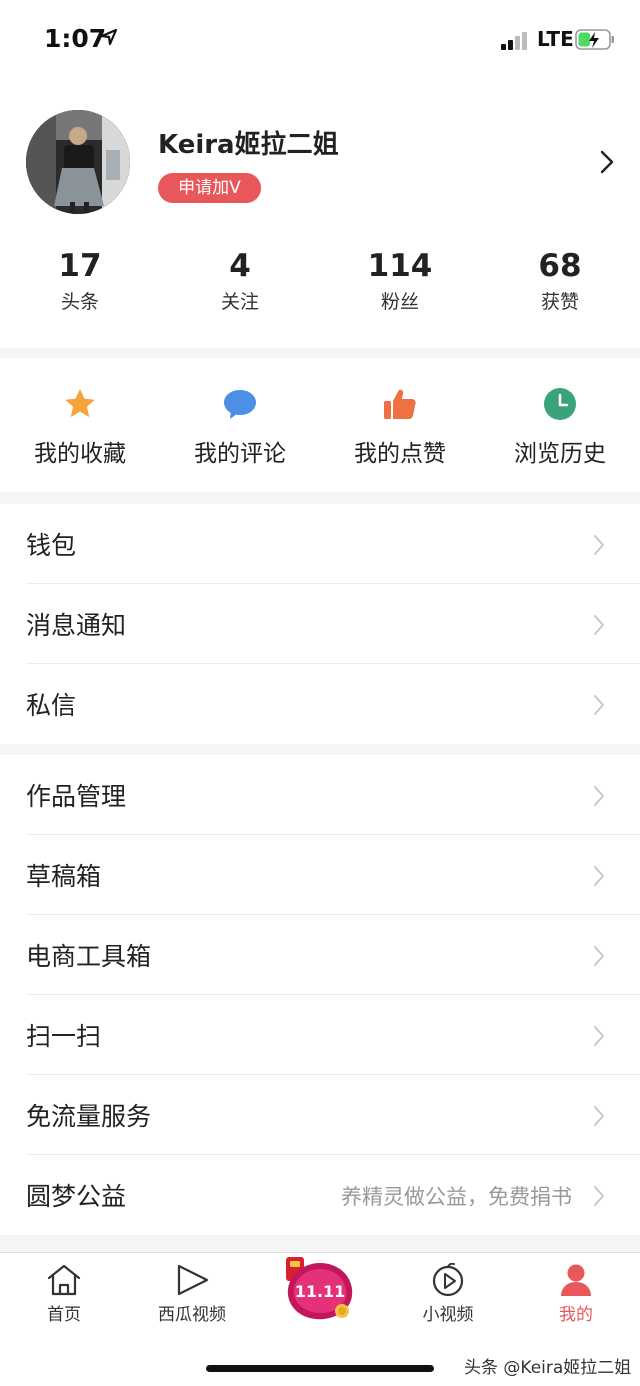  What do you see at coordinates (320, 1195) in the screenshot?
I see `menu-item-charity: 圆梦公益 养精灵做公益，免费捐书` at bounding box center [320, 1195].